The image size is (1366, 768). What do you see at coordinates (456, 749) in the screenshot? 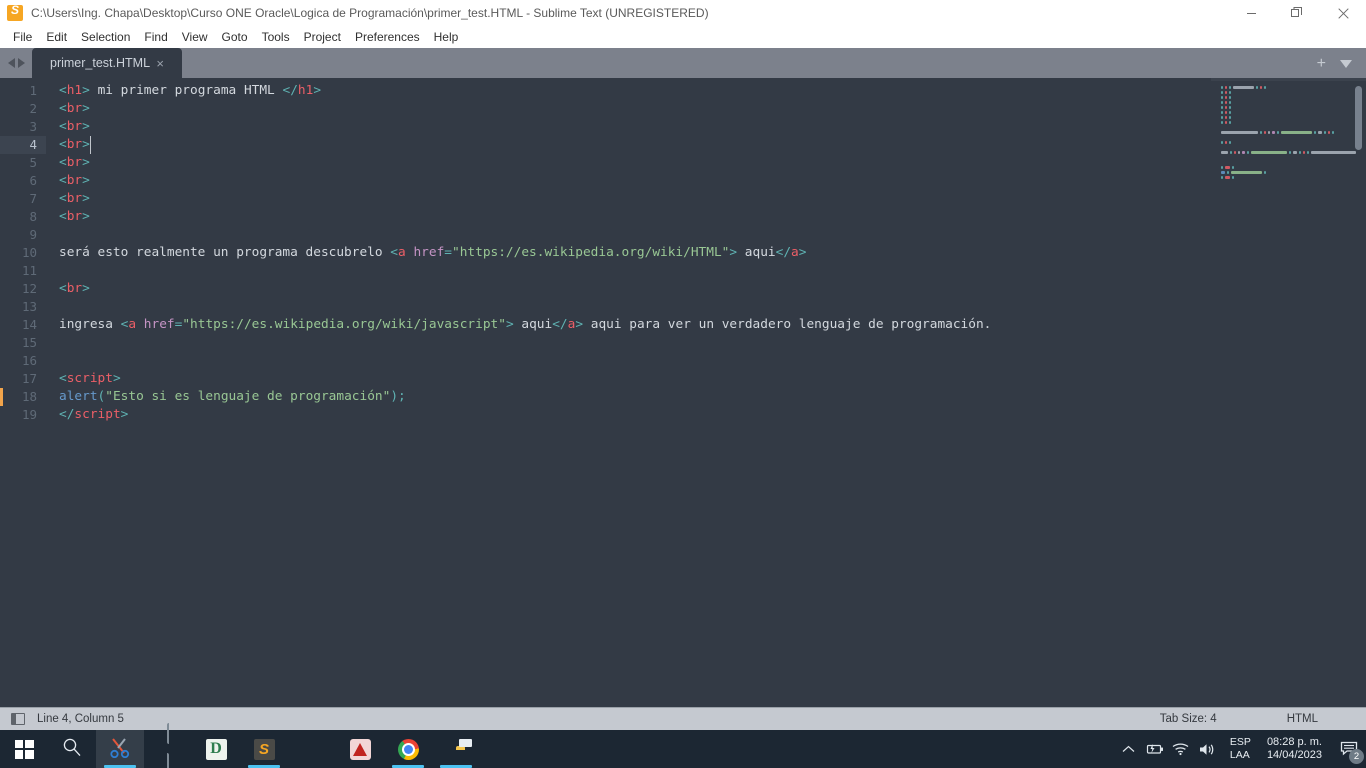
I see `file-explorer` at bounding box center [456, 749].